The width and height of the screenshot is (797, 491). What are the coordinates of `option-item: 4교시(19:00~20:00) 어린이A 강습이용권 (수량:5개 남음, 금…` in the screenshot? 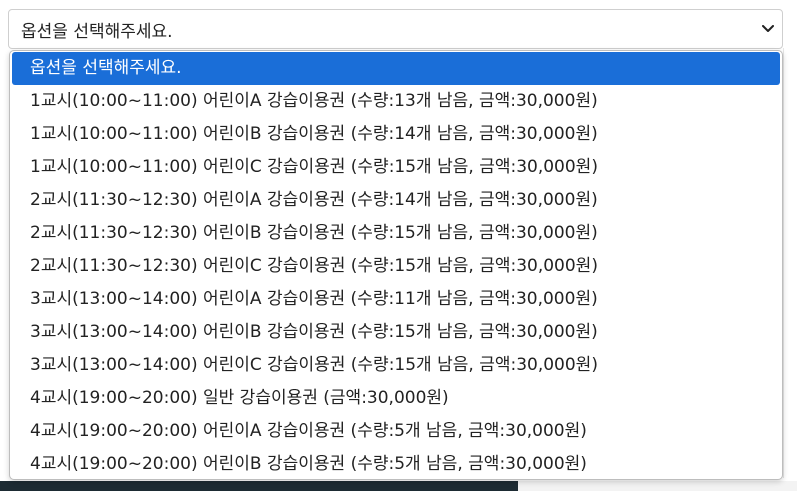 It's located at (396, 431).